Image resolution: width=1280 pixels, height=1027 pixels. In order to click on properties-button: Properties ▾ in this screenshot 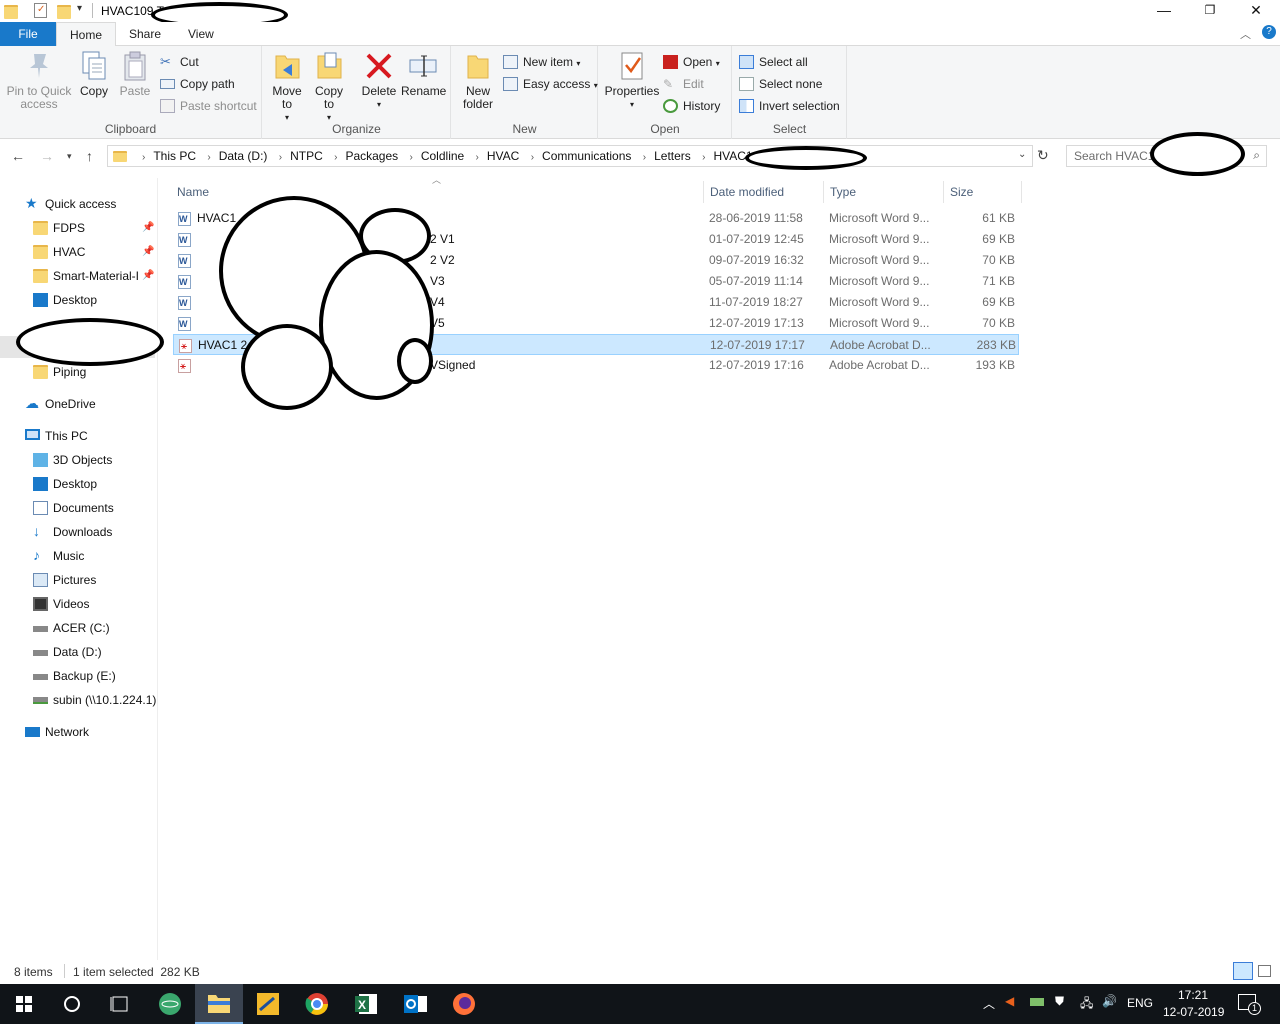, I will do `click(632, 80)`.